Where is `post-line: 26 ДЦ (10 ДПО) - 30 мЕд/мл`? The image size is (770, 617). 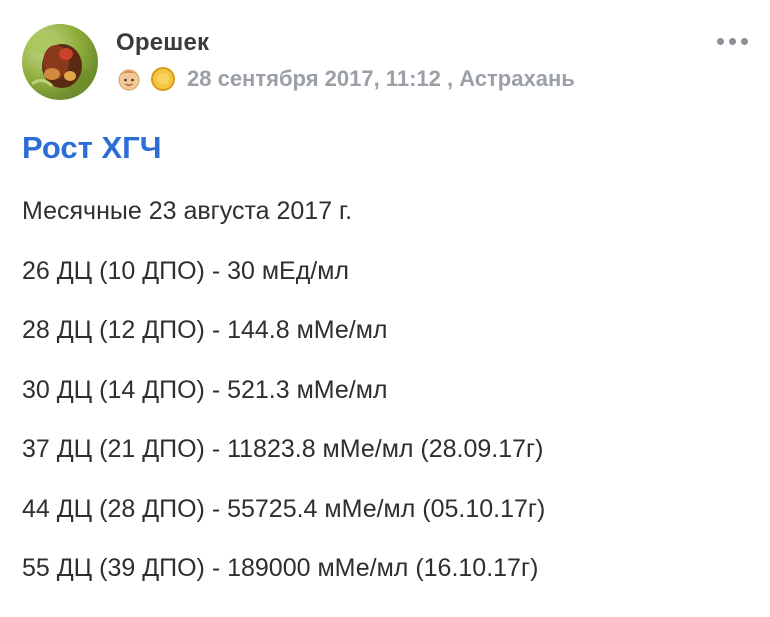
post-line: 26 ДЦ (10 ДПО) - 30 мЕд/мл is located at coordinates (186, 270).